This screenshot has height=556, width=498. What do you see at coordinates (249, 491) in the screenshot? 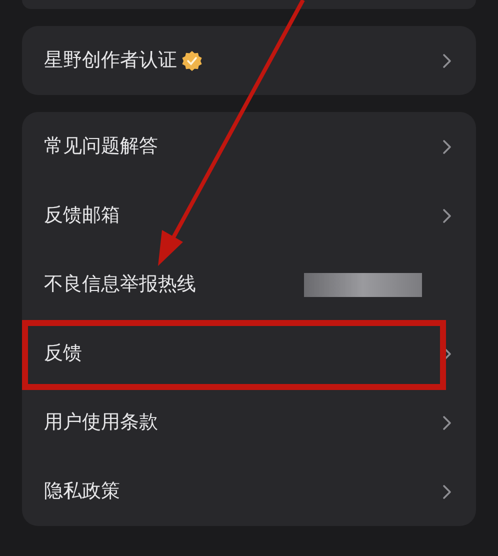
I see `settings-row: 隐私政策` at bounding box center [249, 491].